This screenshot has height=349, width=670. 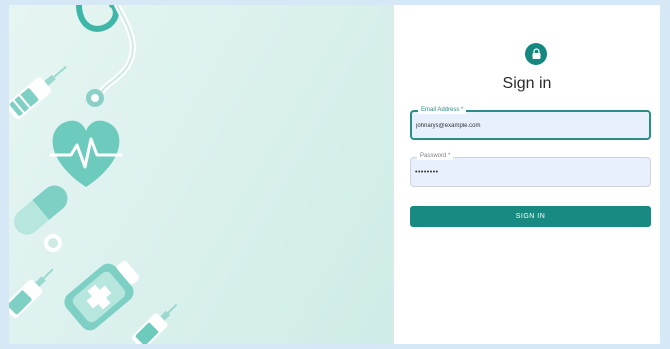 I want to click on page-title: Sign in, so click(x=527, y=83).